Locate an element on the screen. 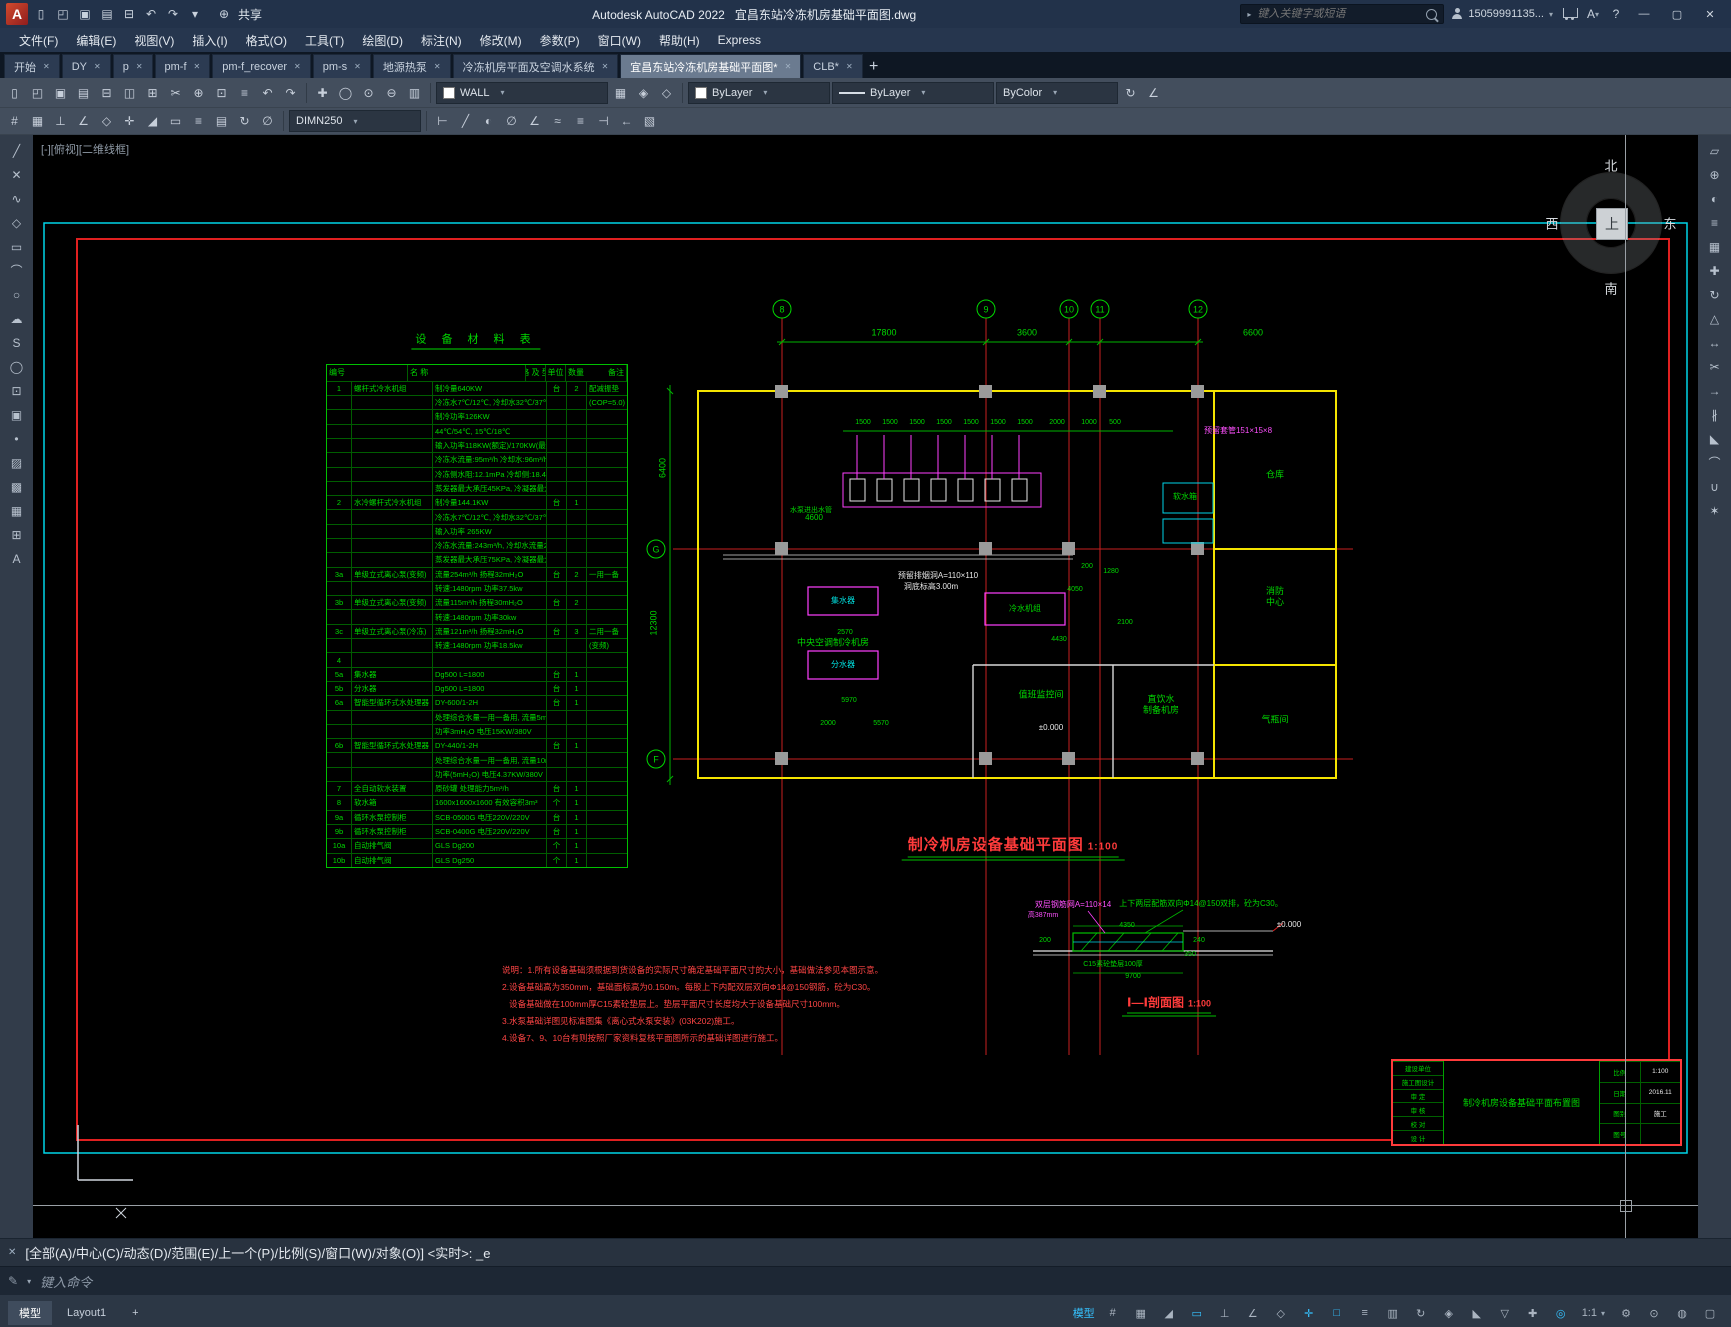 The width and height of the screenshot is (1731, 1327). copy-tool-icon: ⊕ is located at coordinates (1715, 174).